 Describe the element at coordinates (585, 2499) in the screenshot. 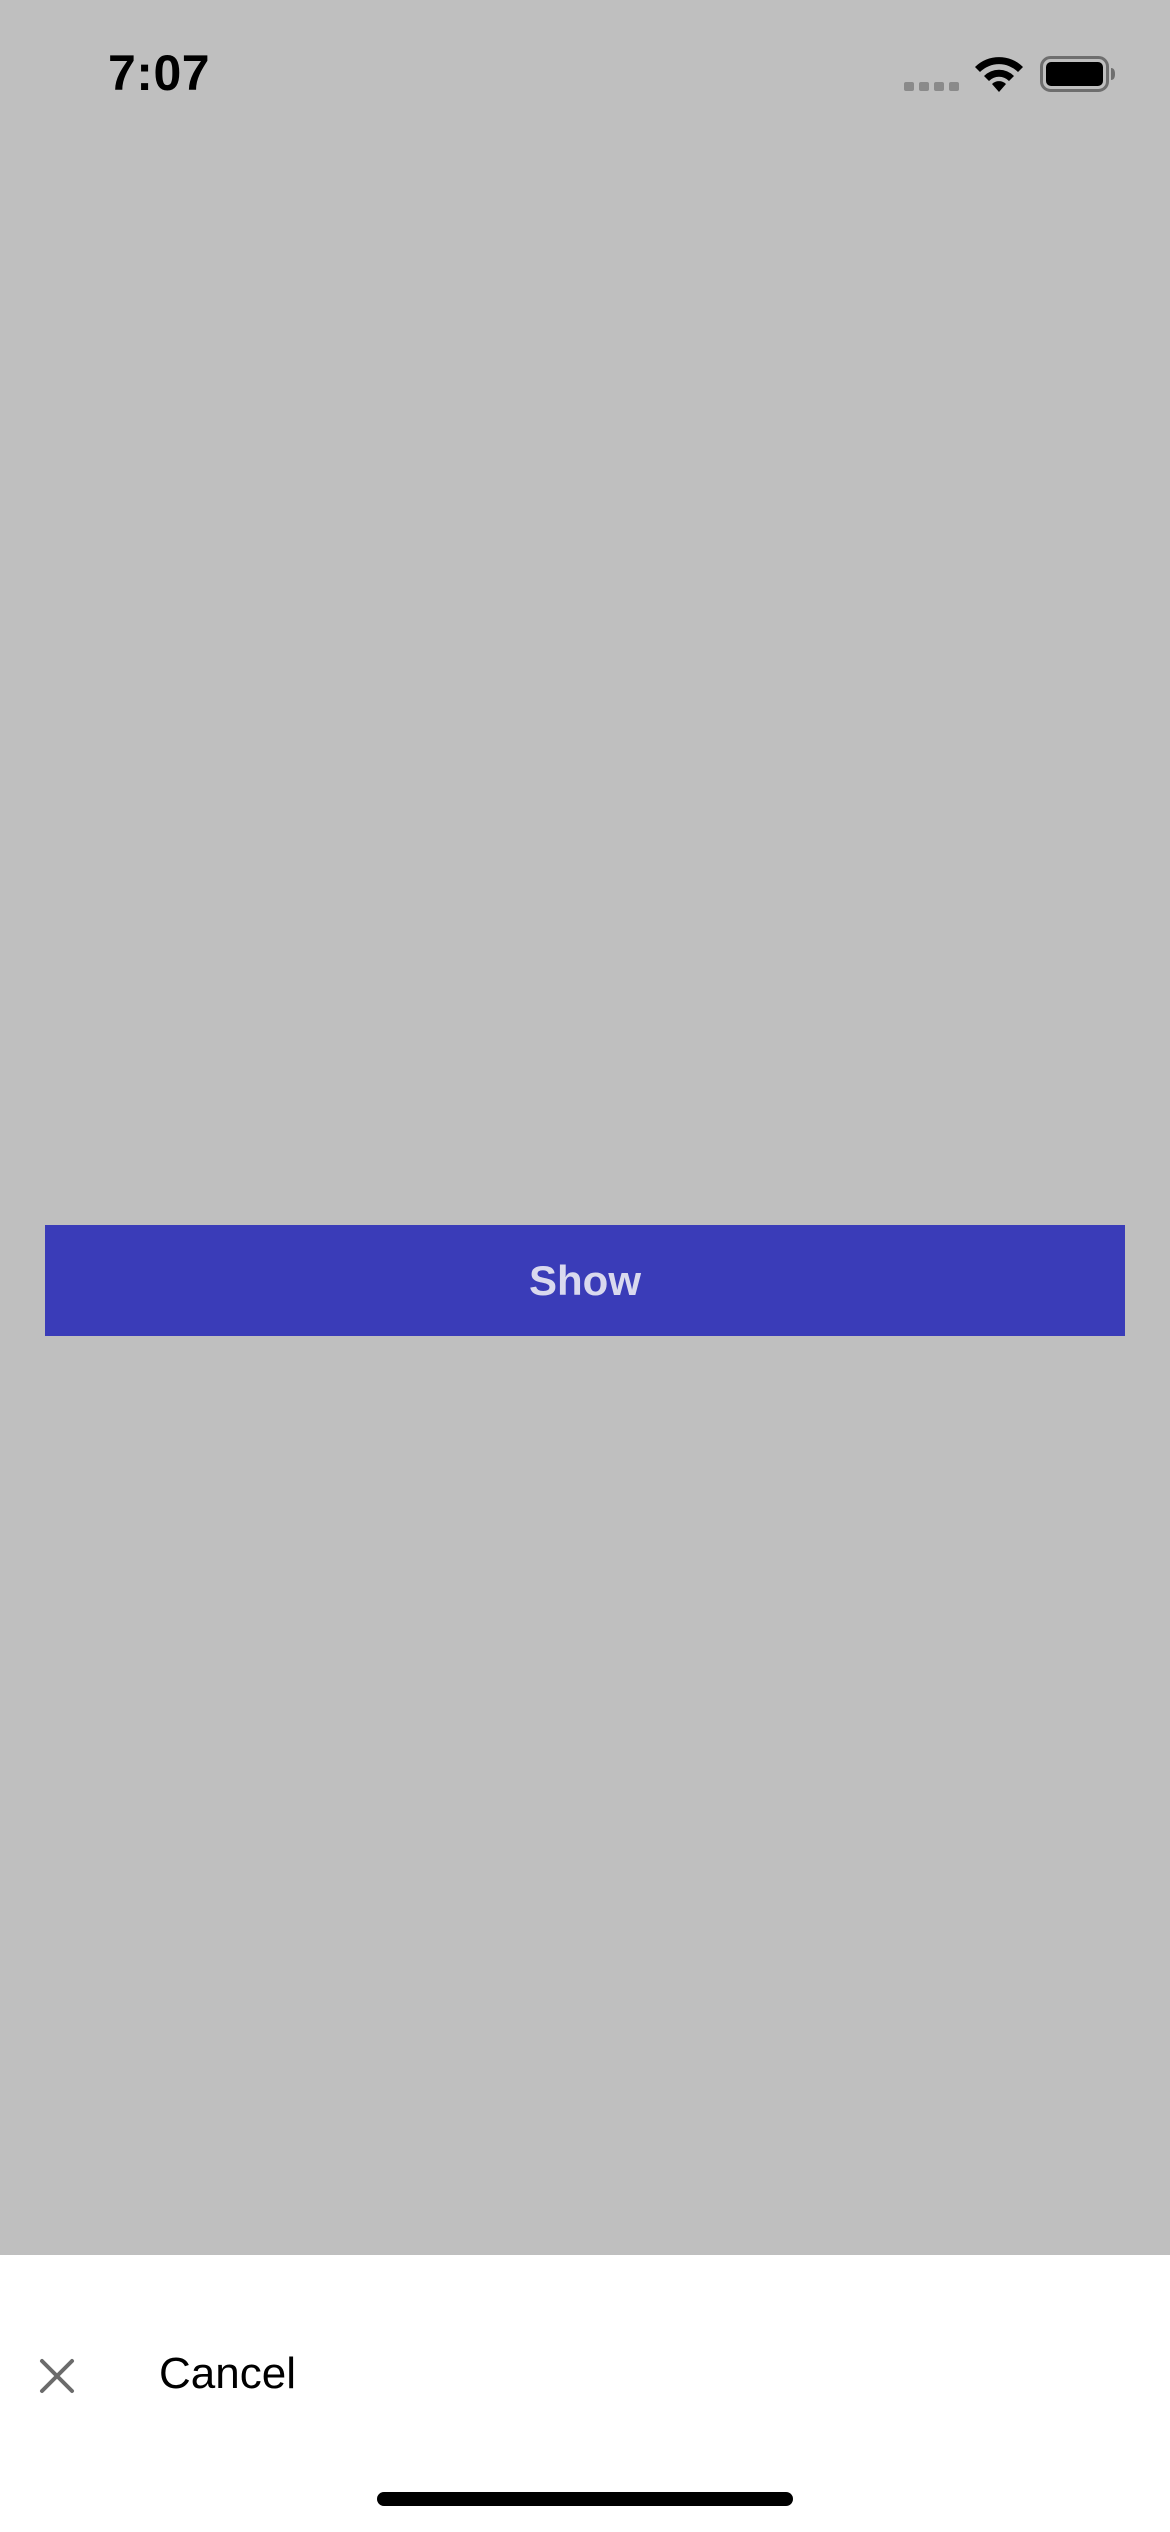

I see `home-indicator` at that location.